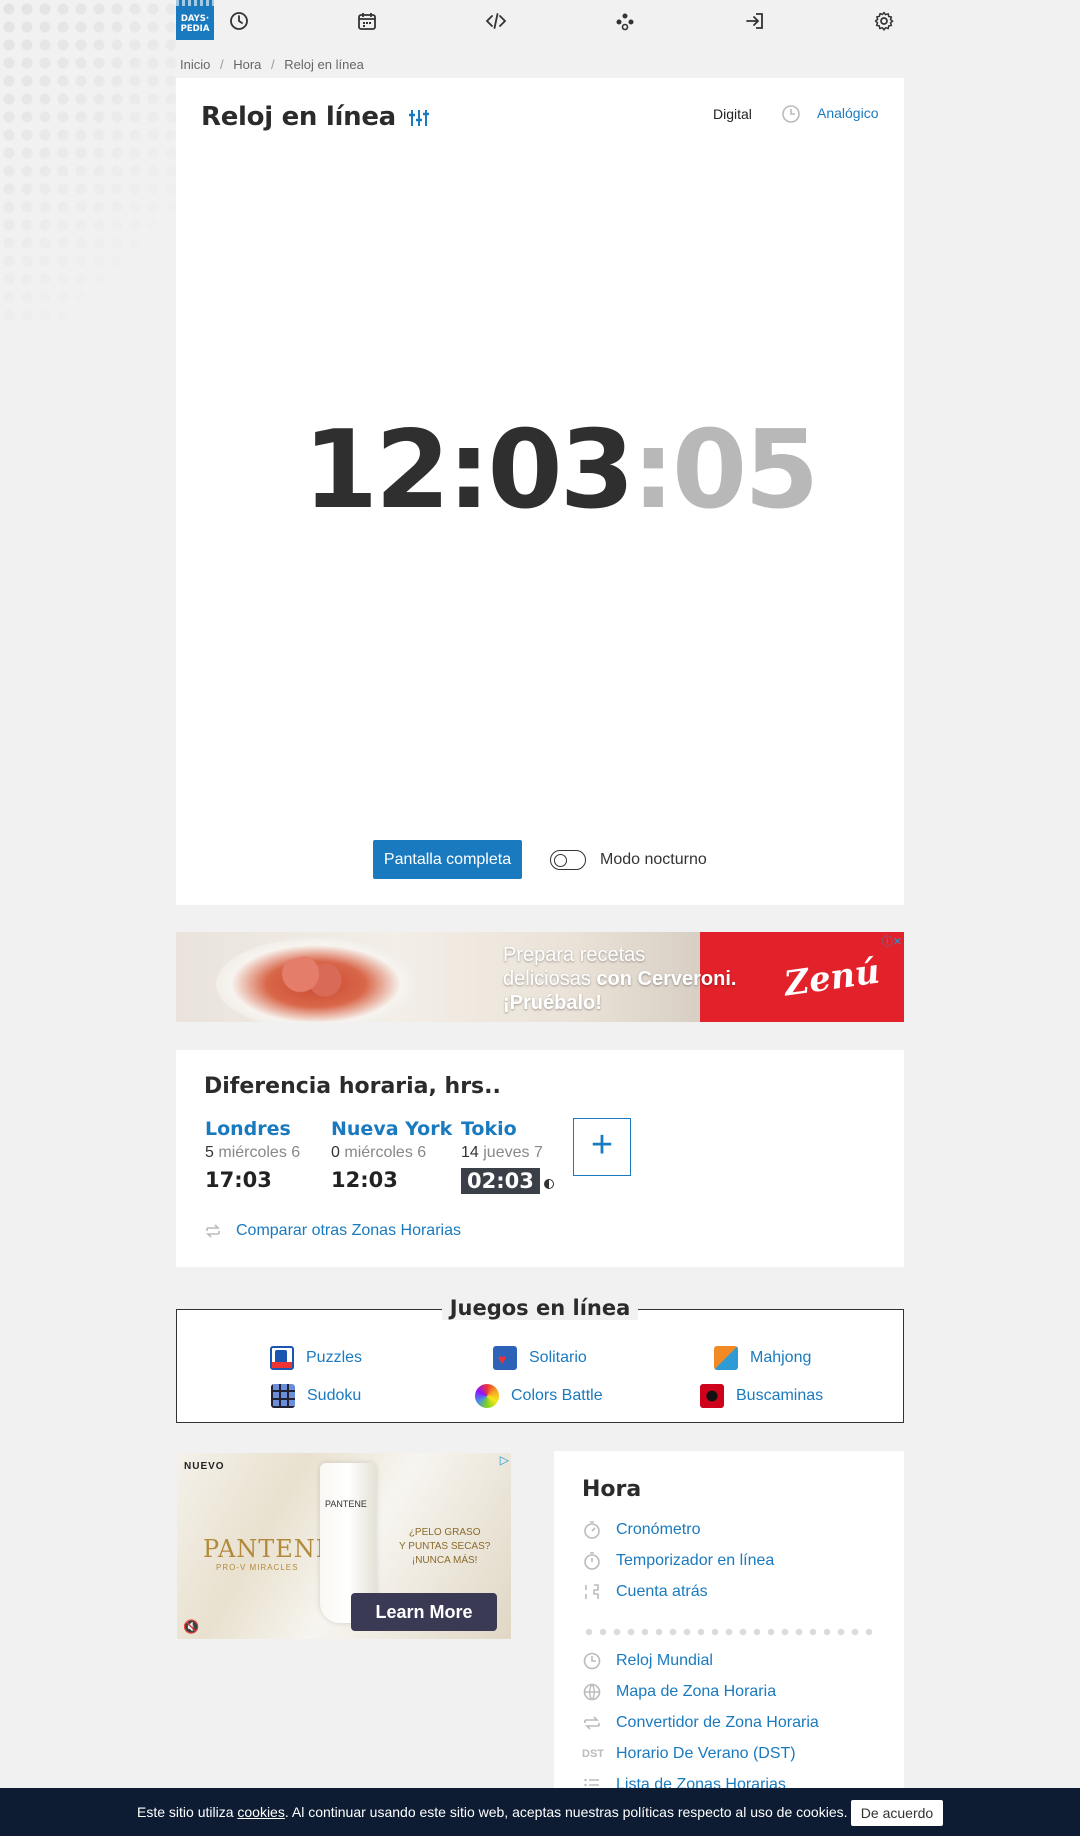 This screenshot has height=1836, width=1080. What do you see at coordinates (700, 1723) in the screenshot?
I see `sidebar-item-convertidor: Convertidor de Zona Horaria` at bounding box center [700, 1723].